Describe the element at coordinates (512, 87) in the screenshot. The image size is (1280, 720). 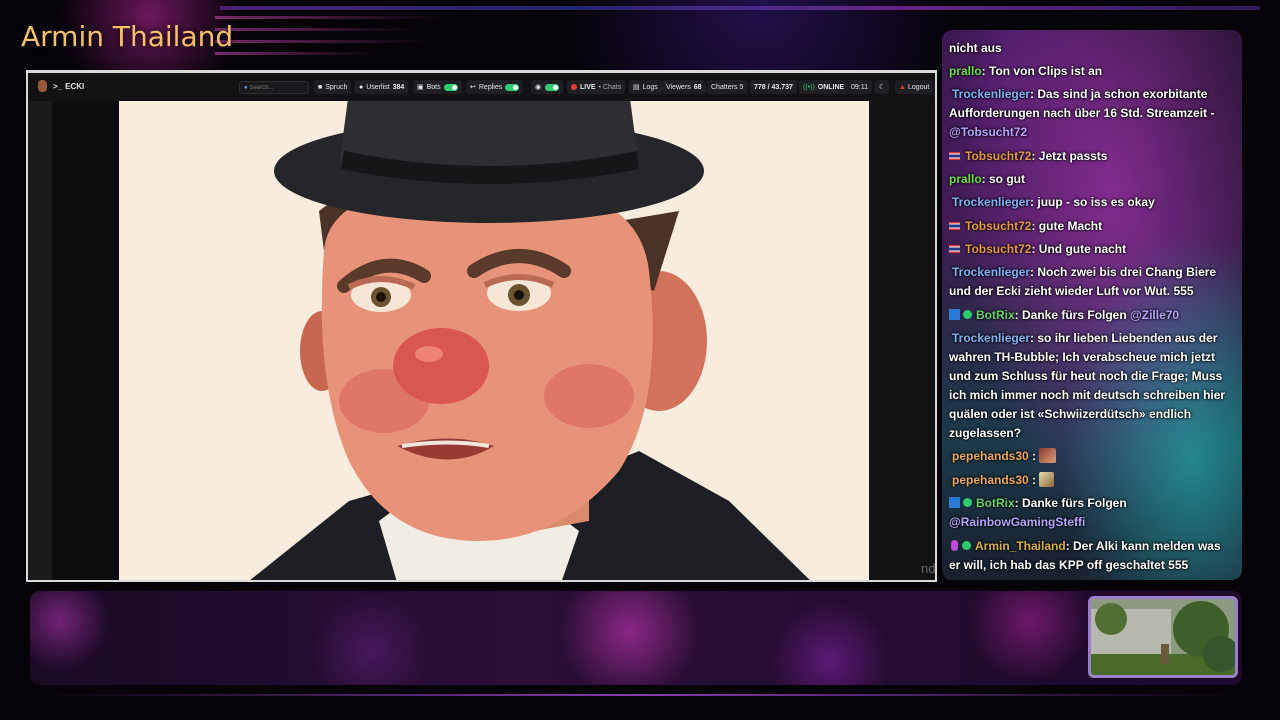
I see `replies-switch` at that location.